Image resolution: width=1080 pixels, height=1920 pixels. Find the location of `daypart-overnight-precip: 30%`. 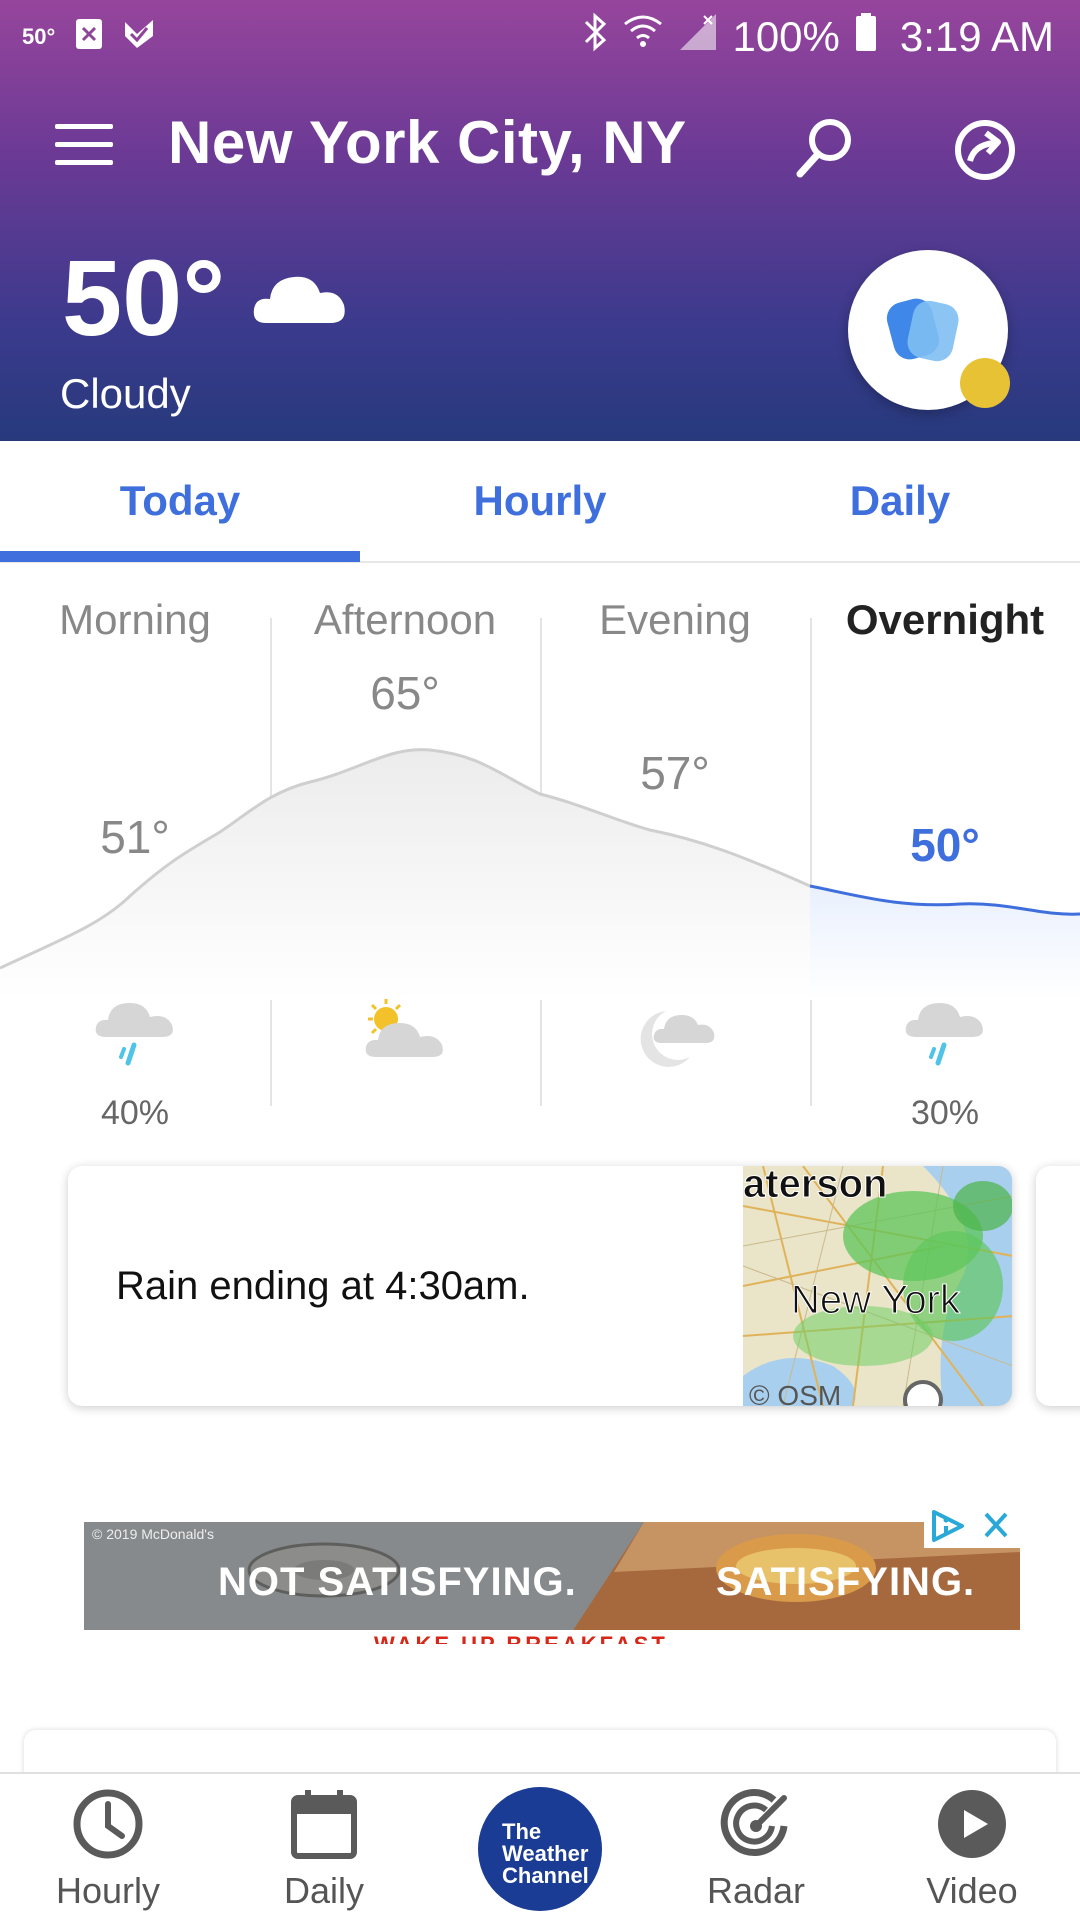

daypart-overnight-precip: 30% is located at coordinates (945, 1113).